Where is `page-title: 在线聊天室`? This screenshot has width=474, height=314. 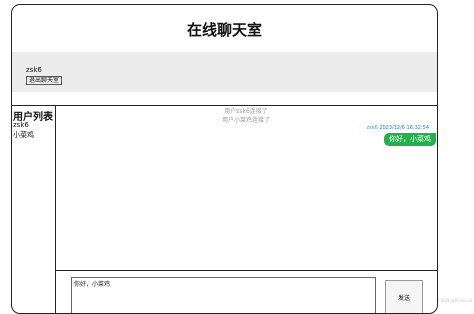 page-title: 在线聊天室 is located at coordinates (224, 30).